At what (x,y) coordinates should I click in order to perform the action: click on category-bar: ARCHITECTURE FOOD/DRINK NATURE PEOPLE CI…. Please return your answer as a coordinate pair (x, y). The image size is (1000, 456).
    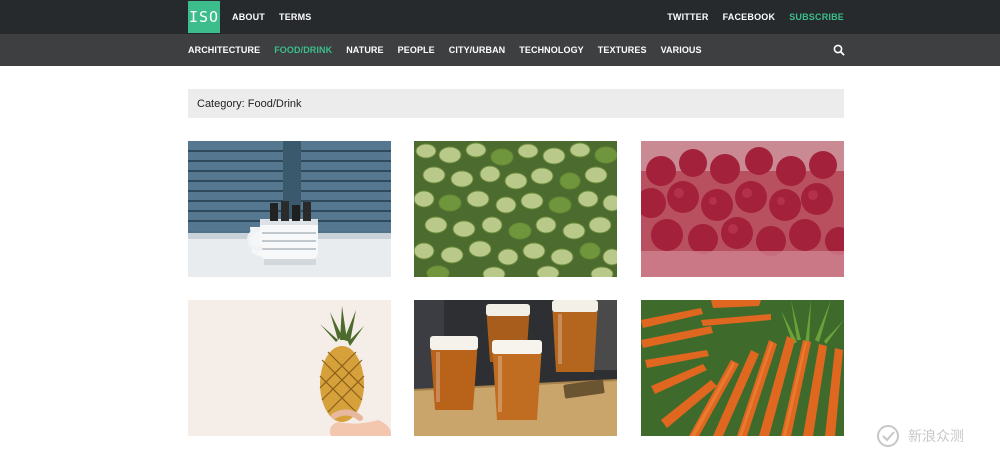
    Looking at the image, I should click on (500, 50).